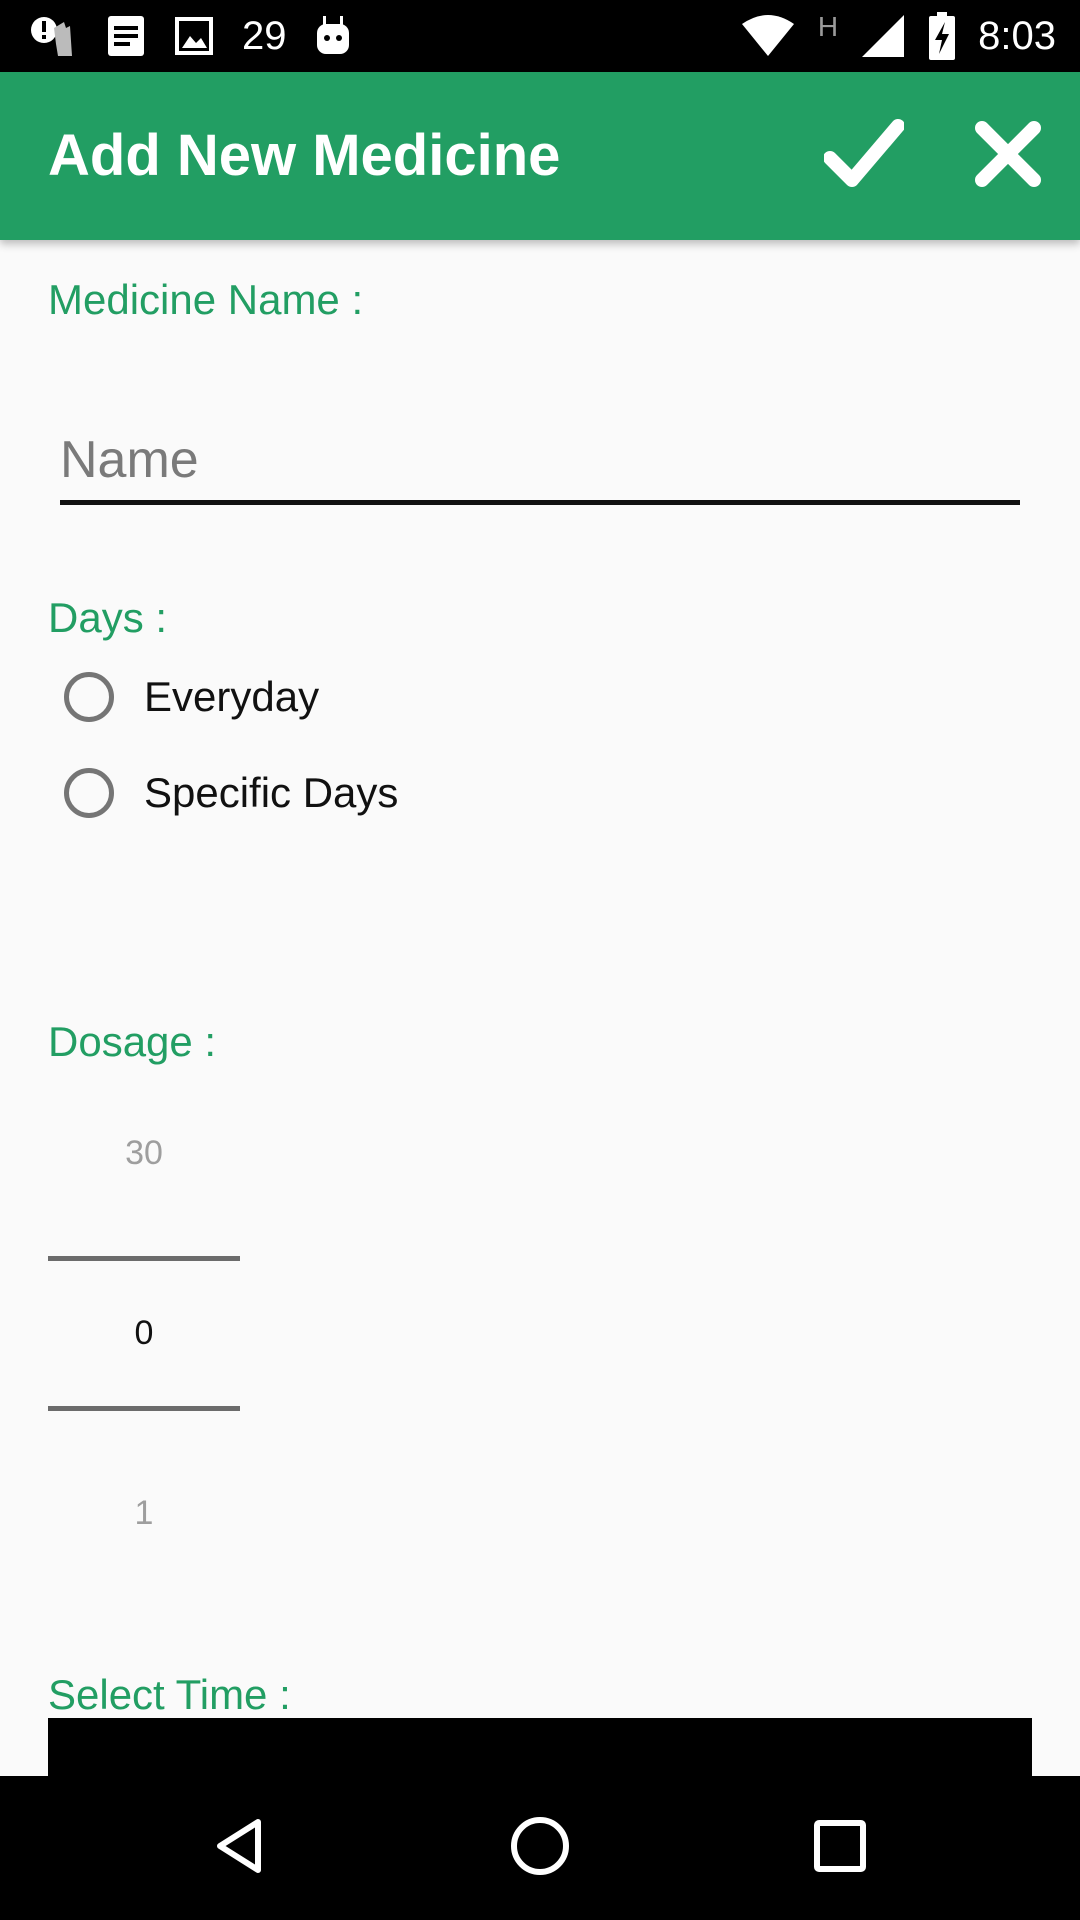 The height and width of the screenshot is (1920, 1080). Describe the element at coordinates (194, 36) in the screenshot. I see `image-icon` at that location.